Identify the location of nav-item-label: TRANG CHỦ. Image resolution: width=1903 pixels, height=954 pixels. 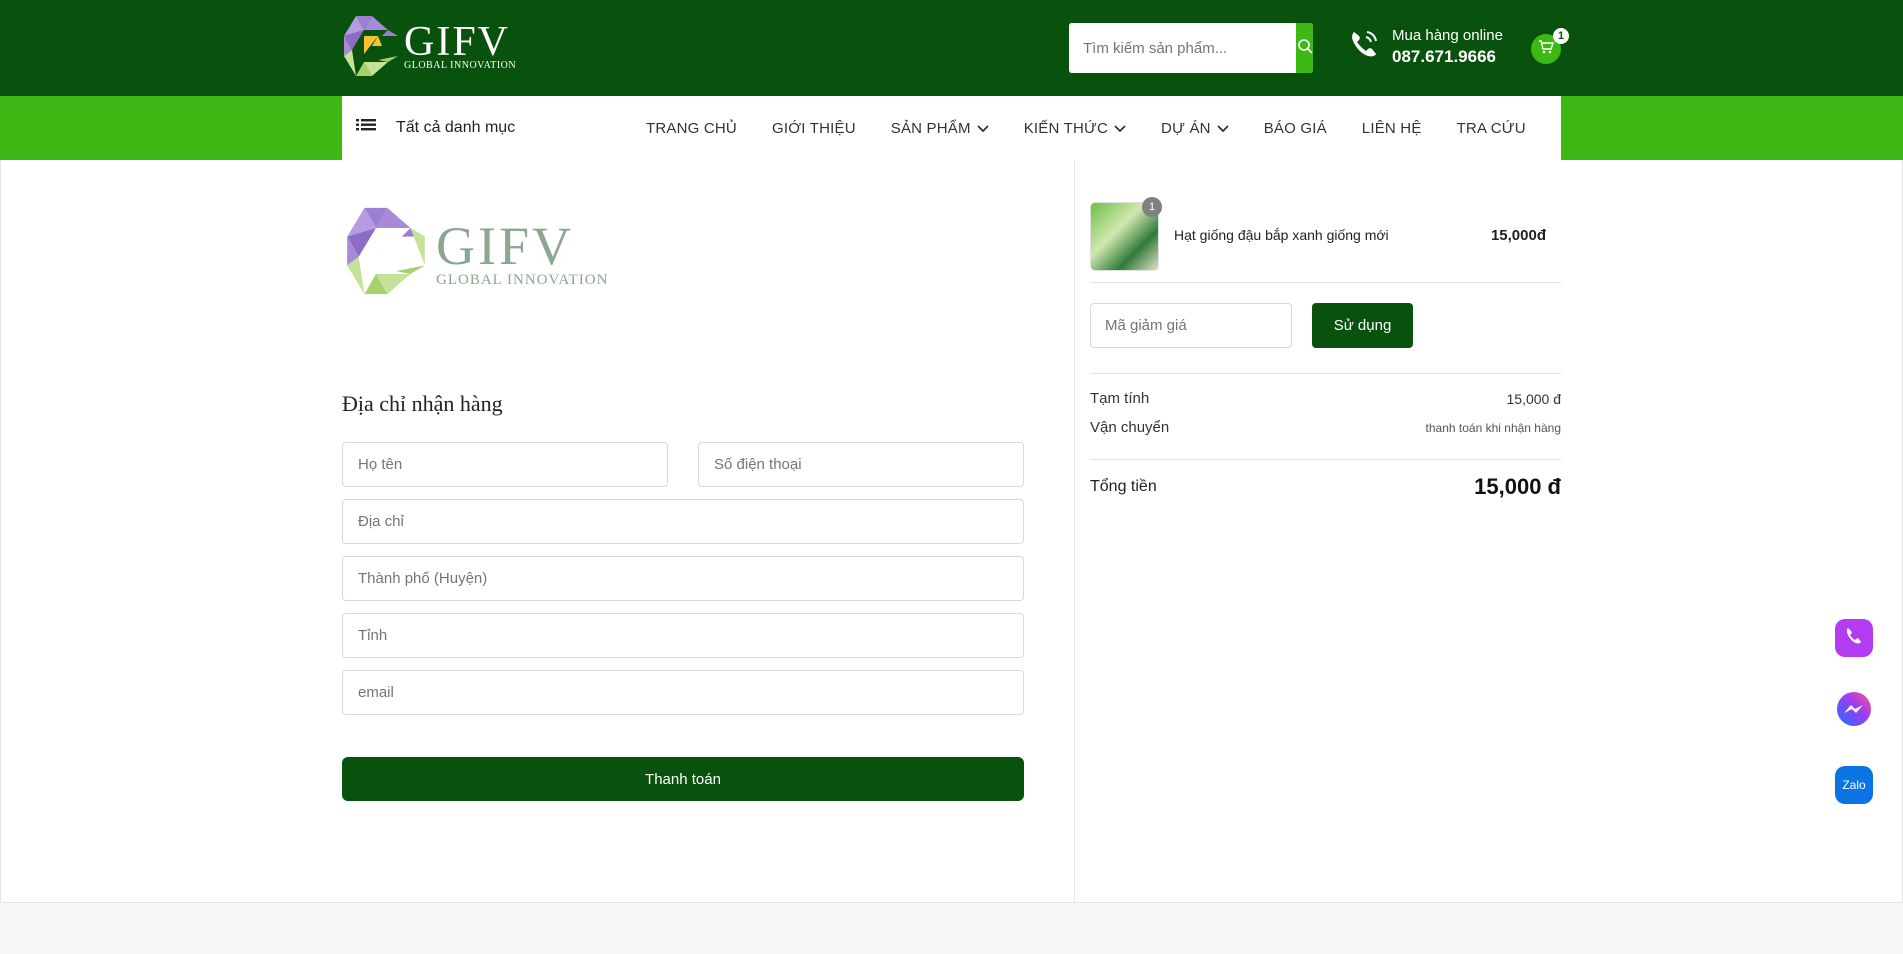
(691, 128).